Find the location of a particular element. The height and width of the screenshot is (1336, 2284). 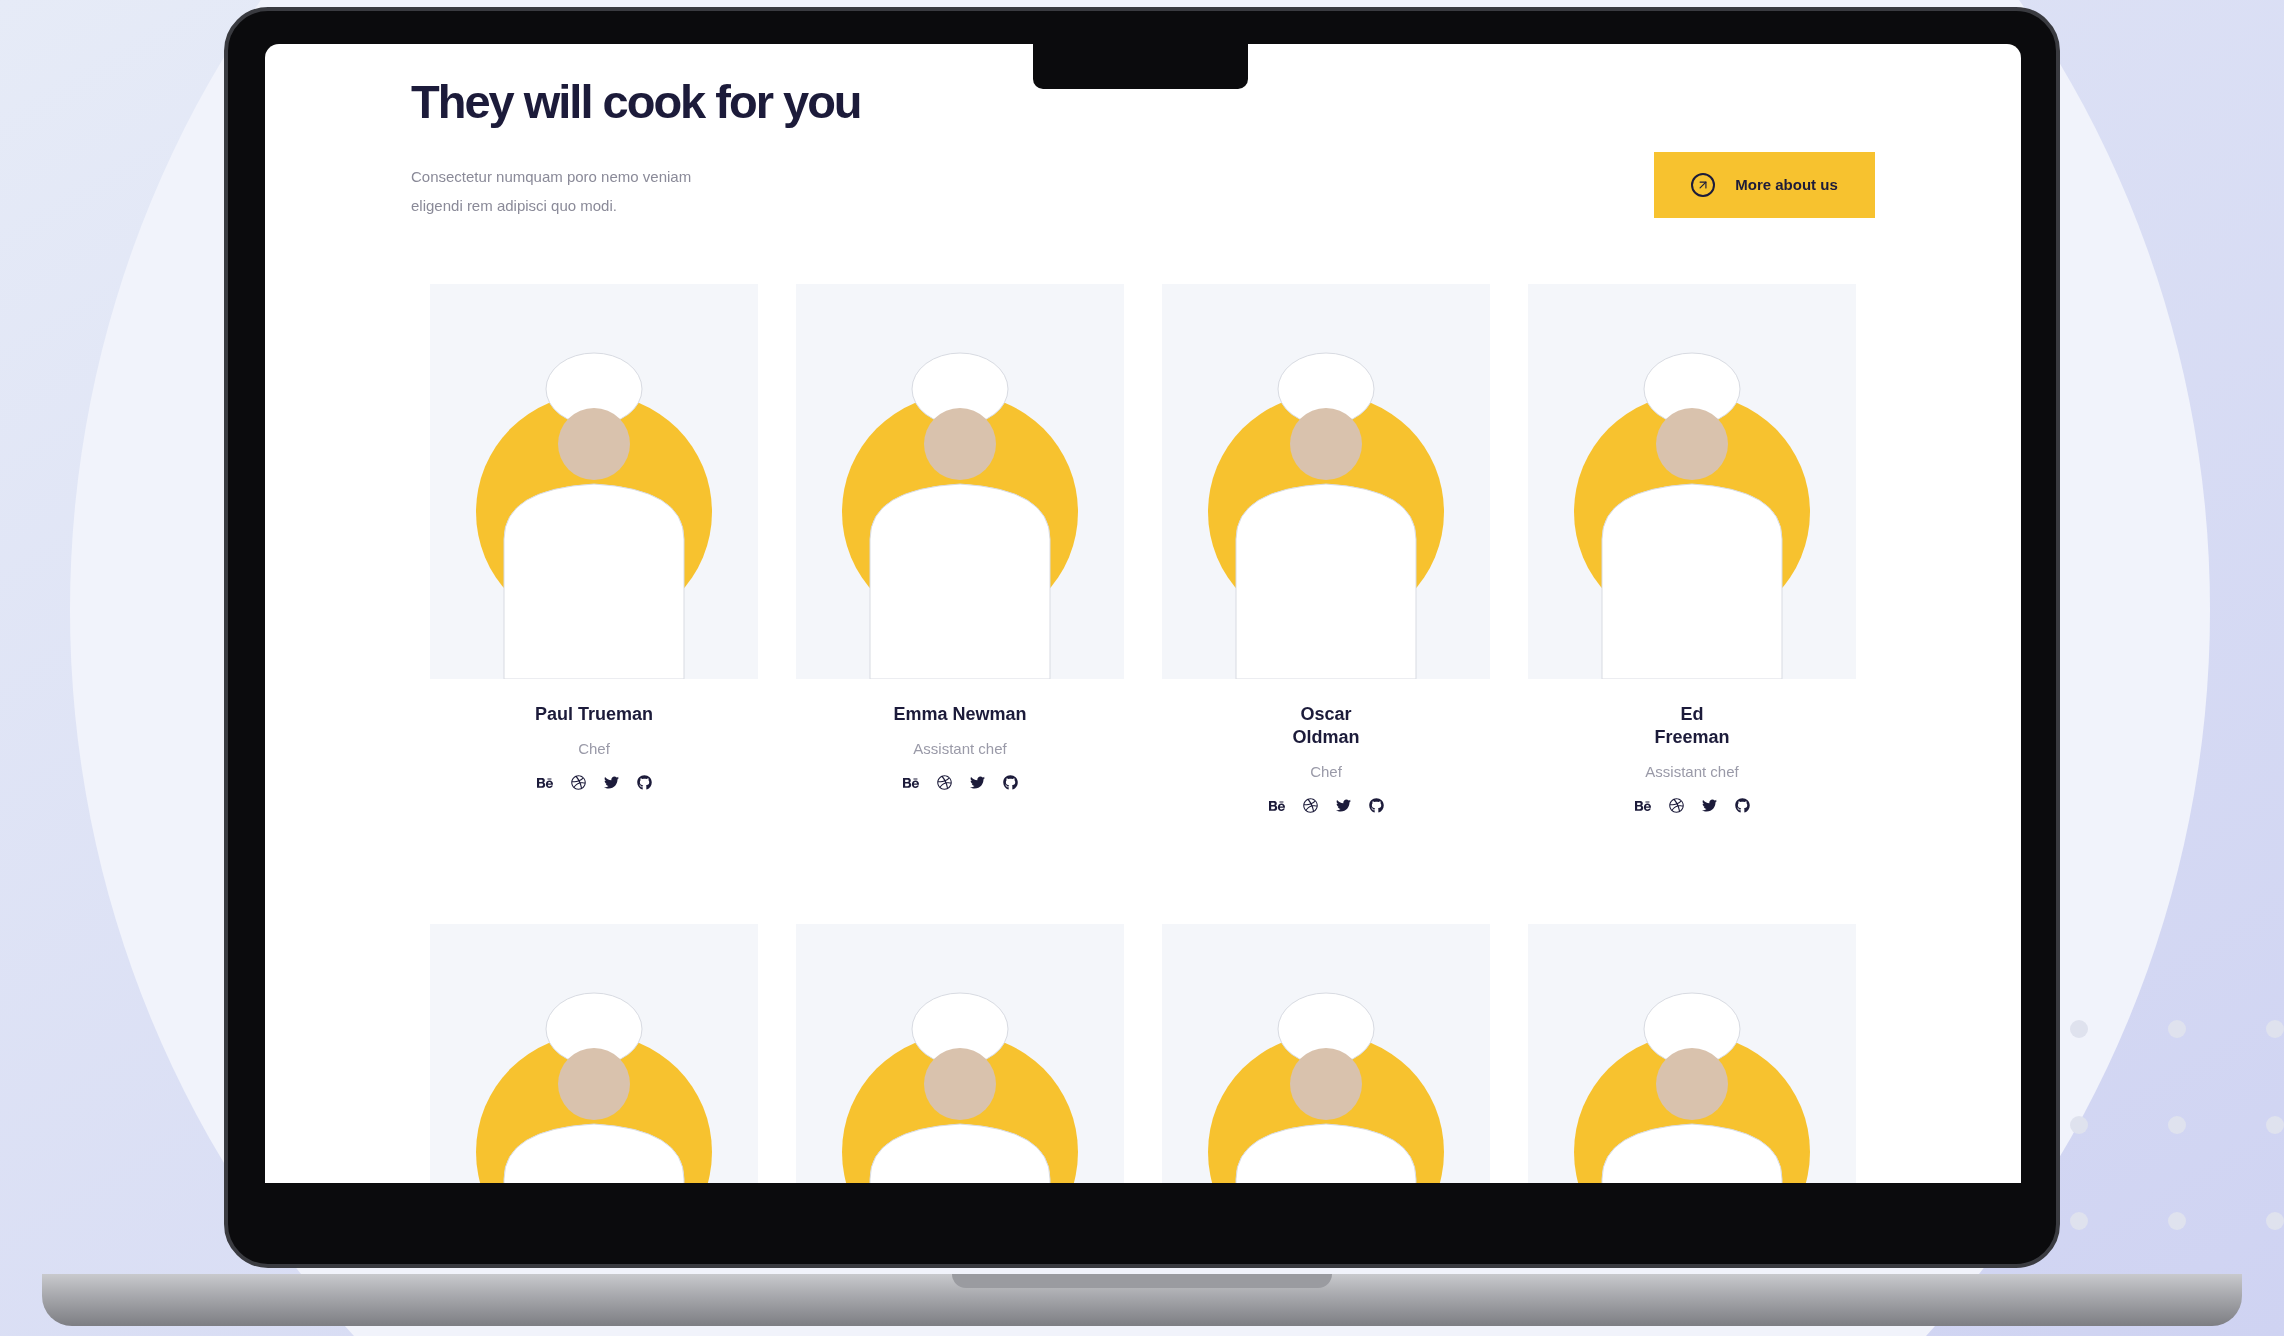

chef-name: Paul Trueman is located at coordinates (593, 714).